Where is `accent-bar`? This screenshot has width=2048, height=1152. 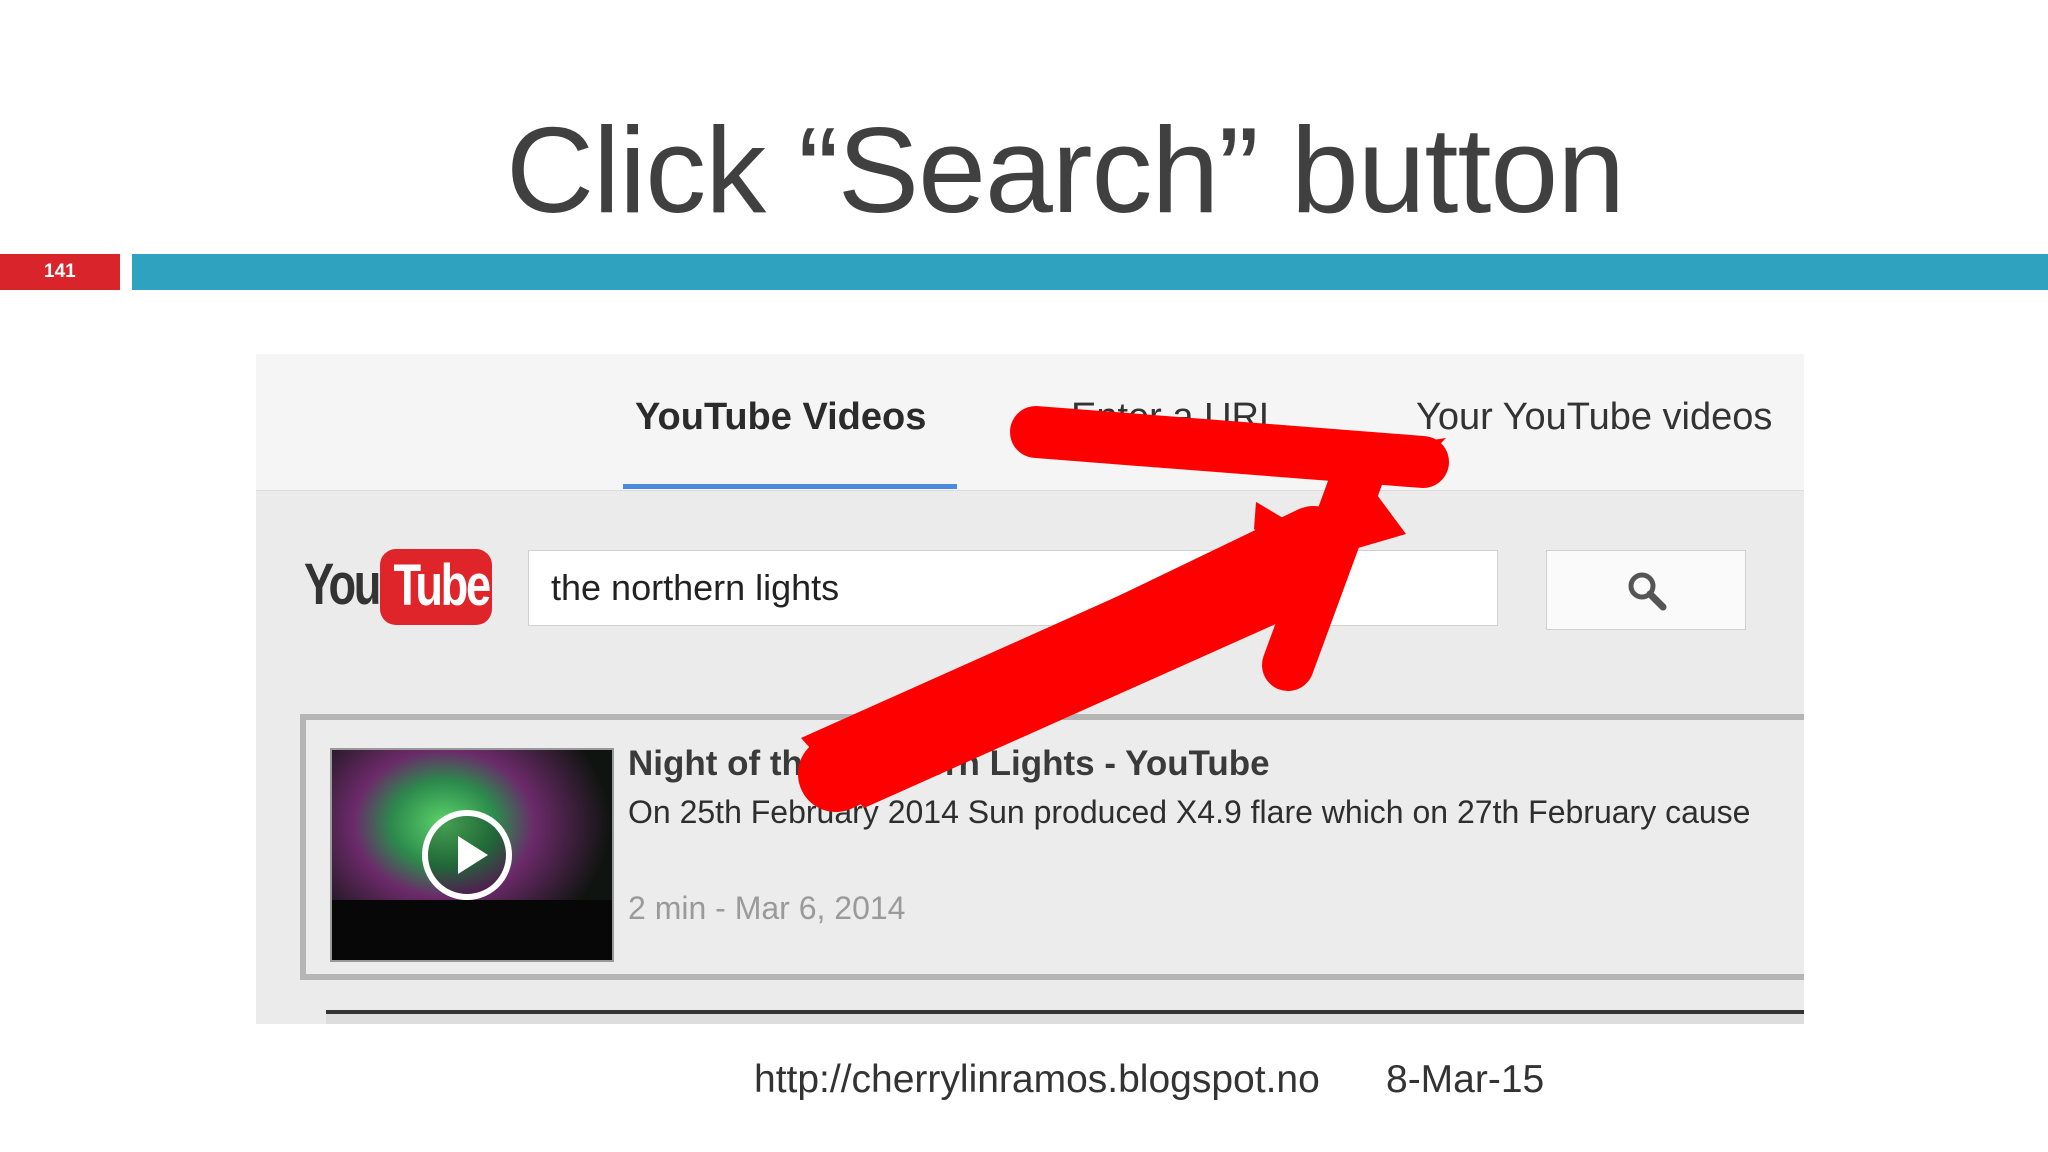 accent-bar is located at coordinates (1090, 272).